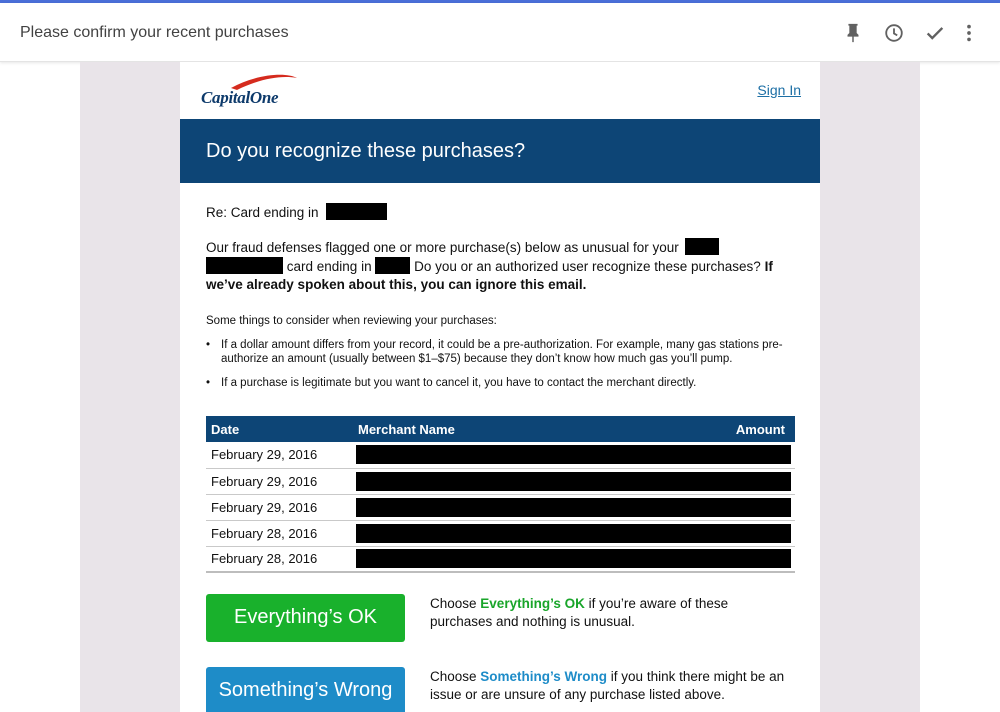  Describe the element at coordinates (500, 32) in the screenshot. I see `inbox-header: Please confirm your recent purchases` at that location.